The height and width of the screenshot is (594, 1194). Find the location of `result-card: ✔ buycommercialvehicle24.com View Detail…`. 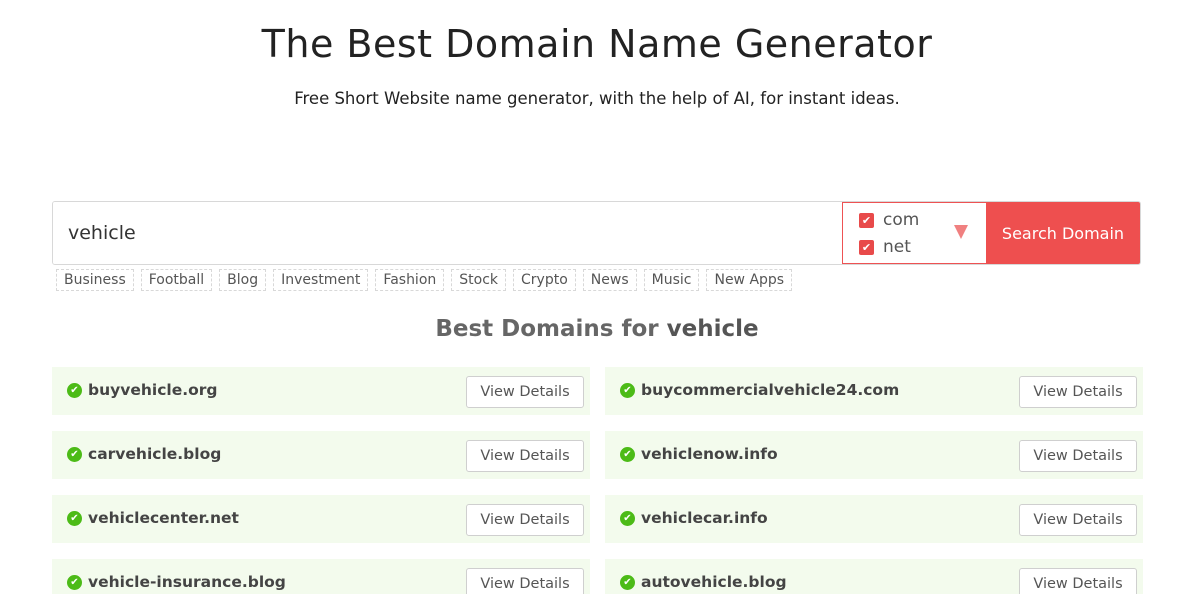

result-card: ✔ buycommercialvehicle24.com View Detail… is located at coordinates (874, 391).